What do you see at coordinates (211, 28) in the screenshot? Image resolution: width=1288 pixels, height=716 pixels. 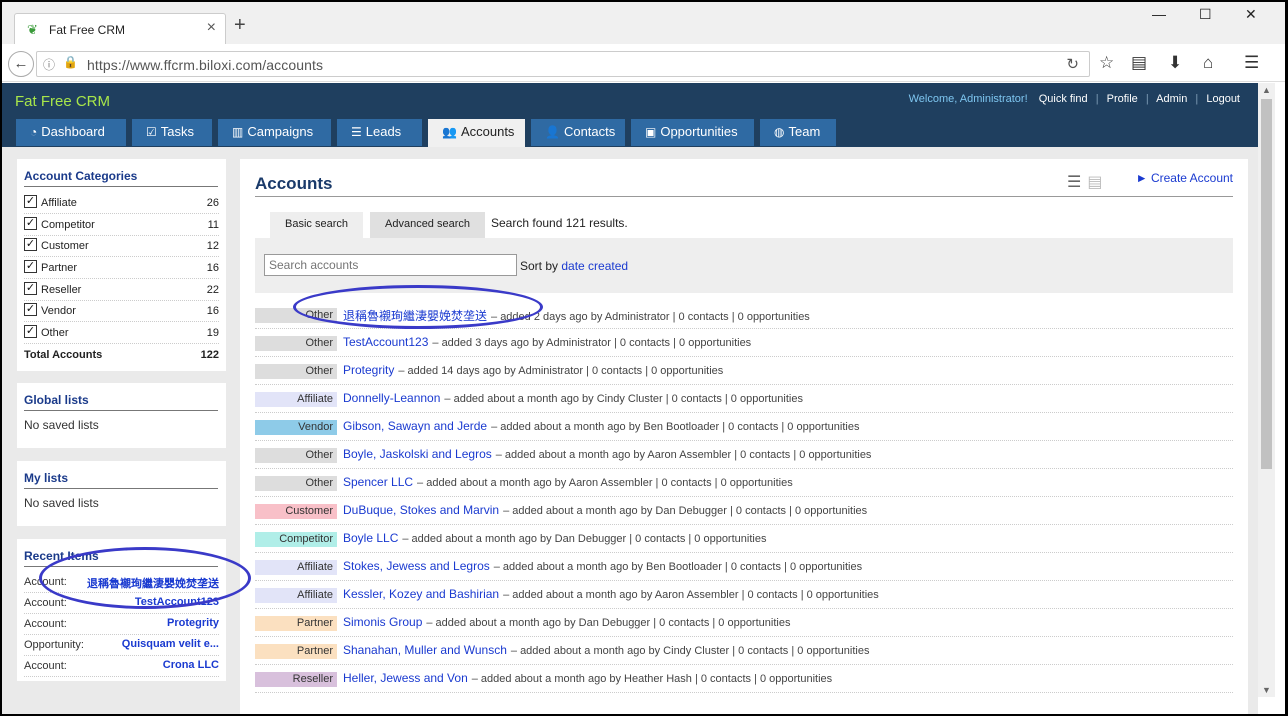 I see `close-tab-icon: ×` at bounding box center [211, 28].